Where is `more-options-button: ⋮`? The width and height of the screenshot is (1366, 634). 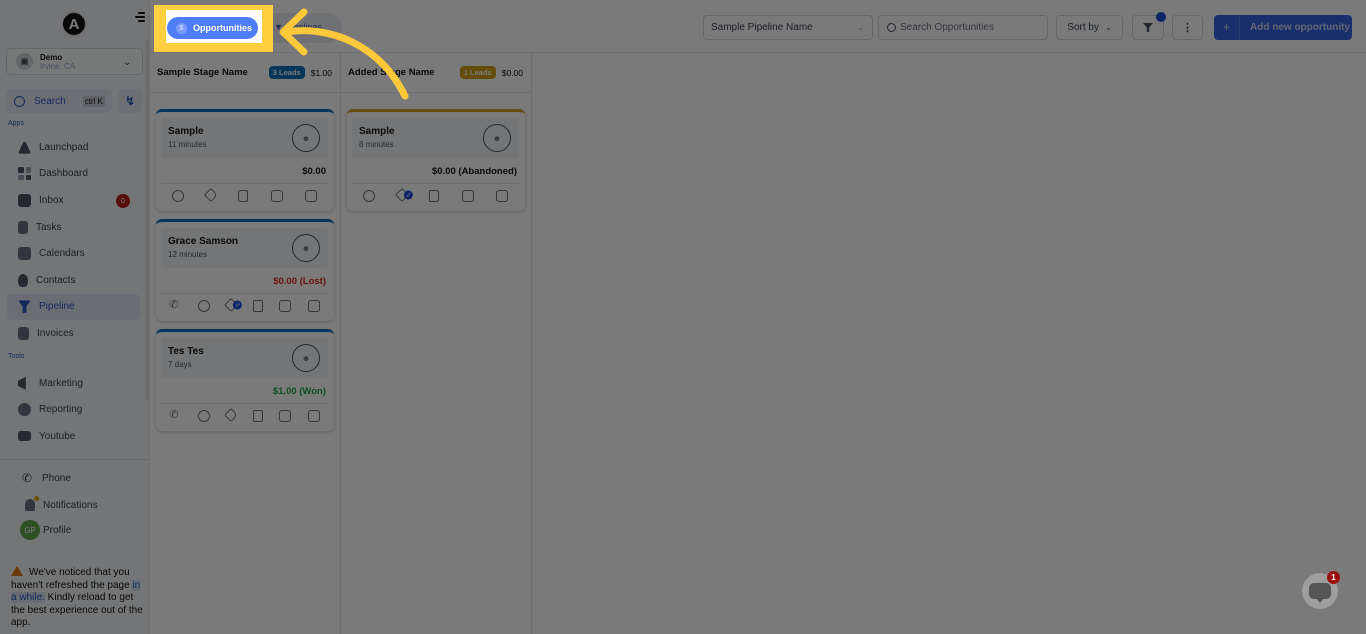
more-options-button: ⋮ is located at coordinates (1187, 27).